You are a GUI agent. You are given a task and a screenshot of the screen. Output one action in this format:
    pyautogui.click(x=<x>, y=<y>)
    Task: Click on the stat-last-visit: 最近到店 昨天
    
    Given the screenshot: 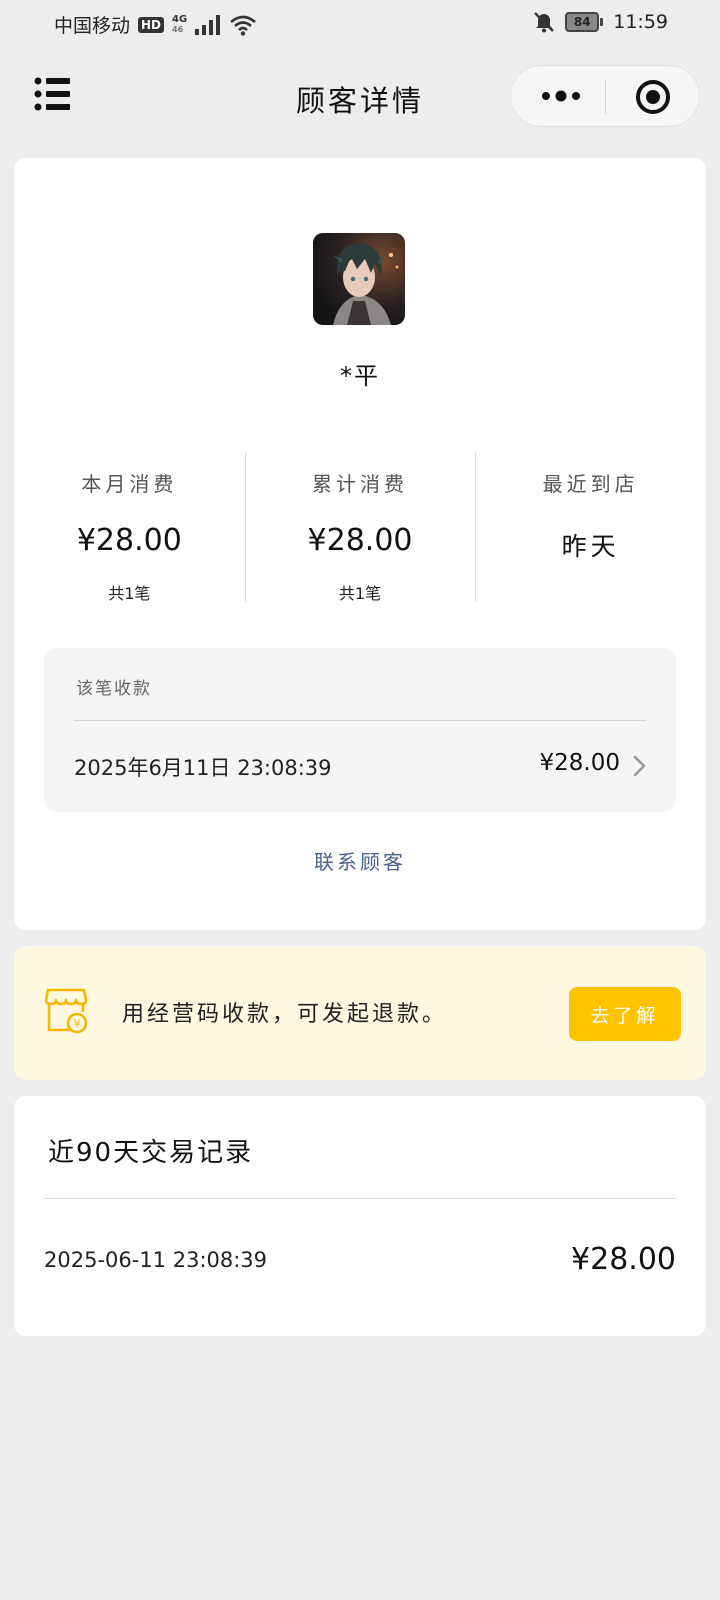 What is the action you would take?
    pyautogui.click(x=590, y=527)
    